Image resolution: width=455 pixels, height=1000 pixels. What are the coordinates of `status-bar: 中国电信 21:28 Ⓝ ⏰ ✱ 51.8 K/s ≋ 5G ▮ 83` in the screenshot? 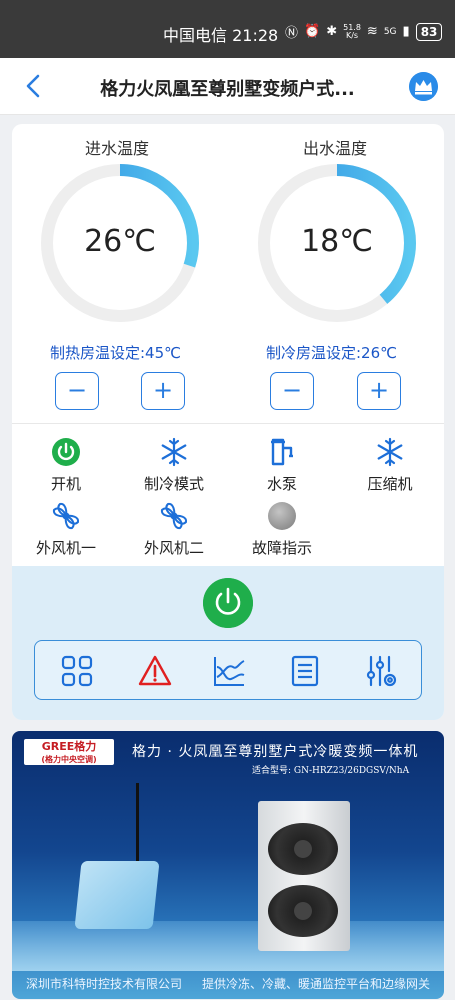 It's located at (227, 29).